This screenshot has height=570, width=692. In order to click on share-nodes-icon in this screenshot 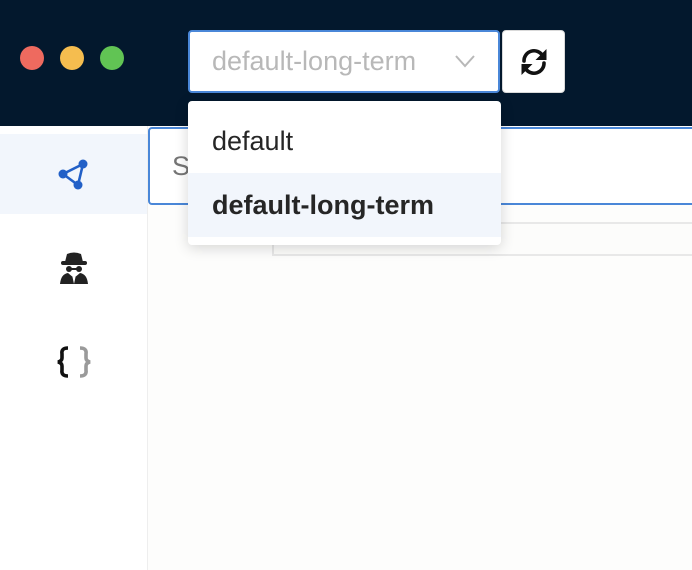, I will do `click(72, 174)`.